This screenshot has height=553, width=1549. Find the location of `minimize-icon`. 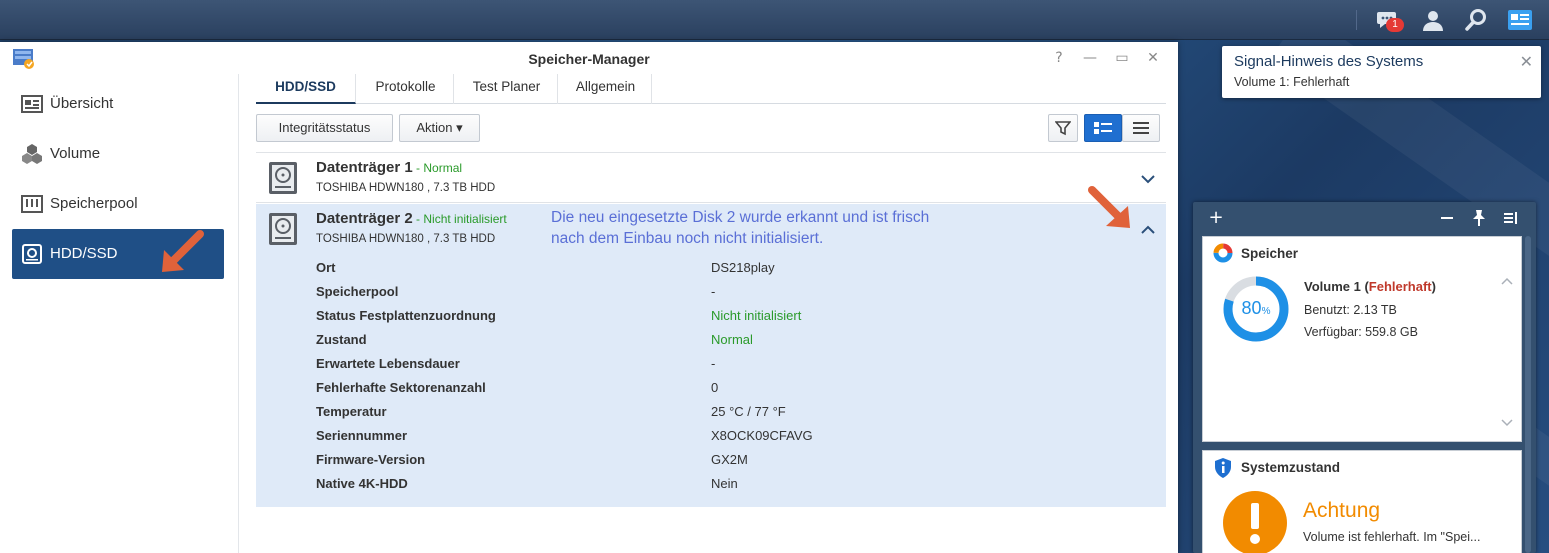

minimize-icon is located at coordinates (1447, 218).